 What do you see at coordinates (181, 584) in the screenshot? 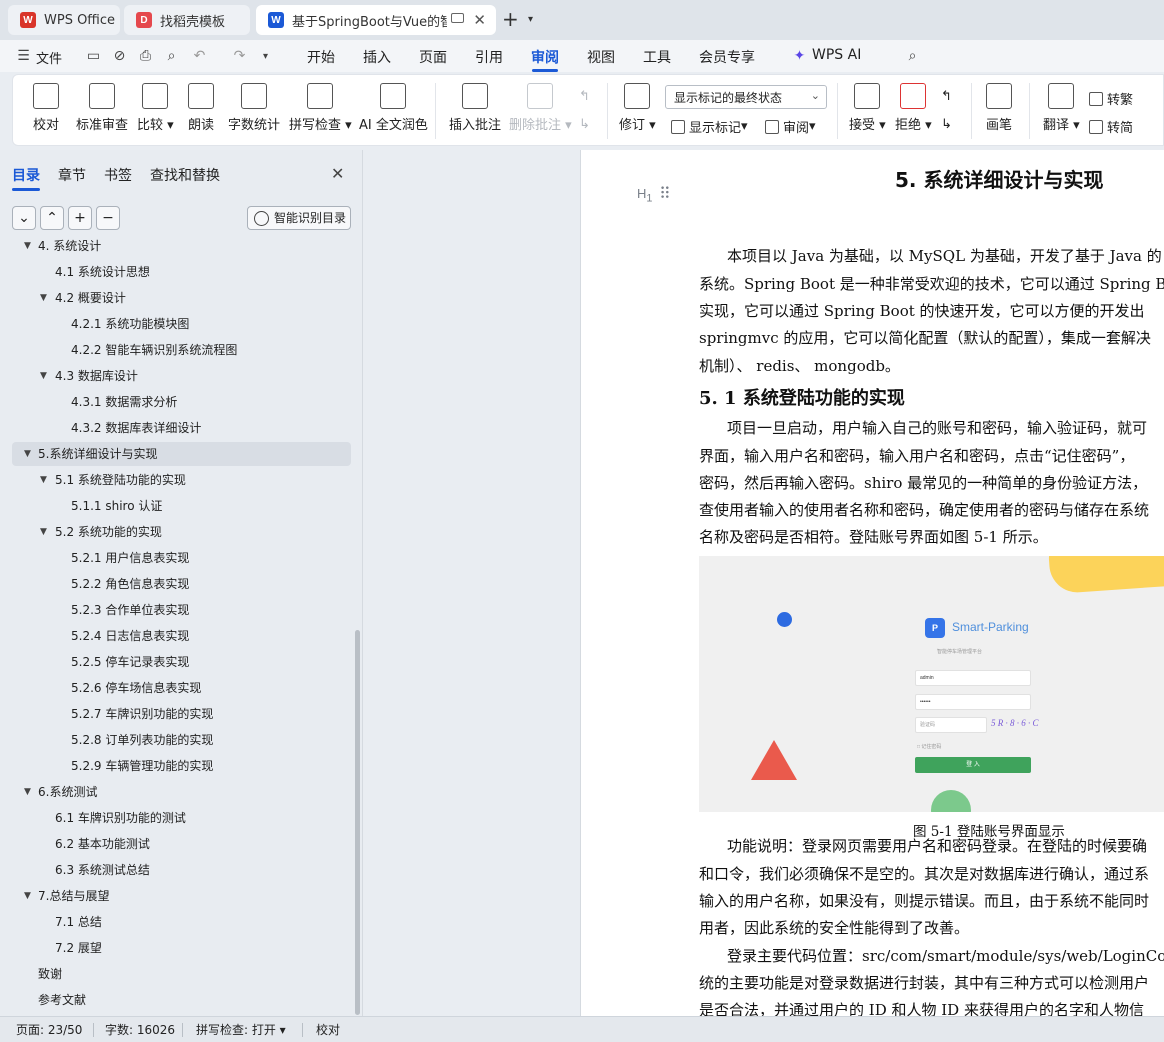
I see `toc-item: 5.2.2 角色信息表实现` at bounding box center [181, 584].